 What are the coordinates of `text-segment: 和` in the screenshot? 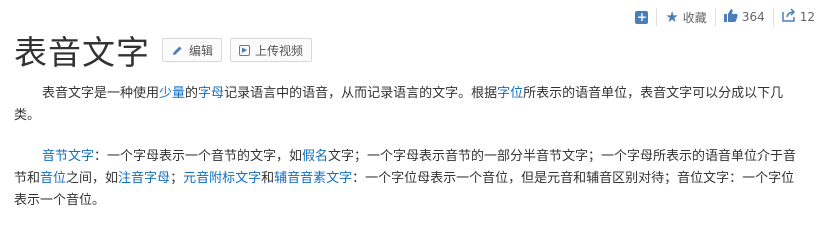 It's located at (268, 178).